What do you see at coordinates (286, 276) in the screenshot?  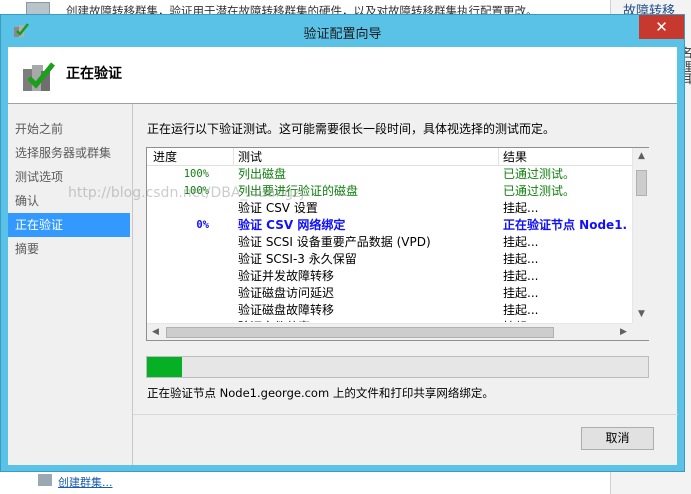 I see `test-name: 验证并发故障转移` at bounding box center [286, 276].